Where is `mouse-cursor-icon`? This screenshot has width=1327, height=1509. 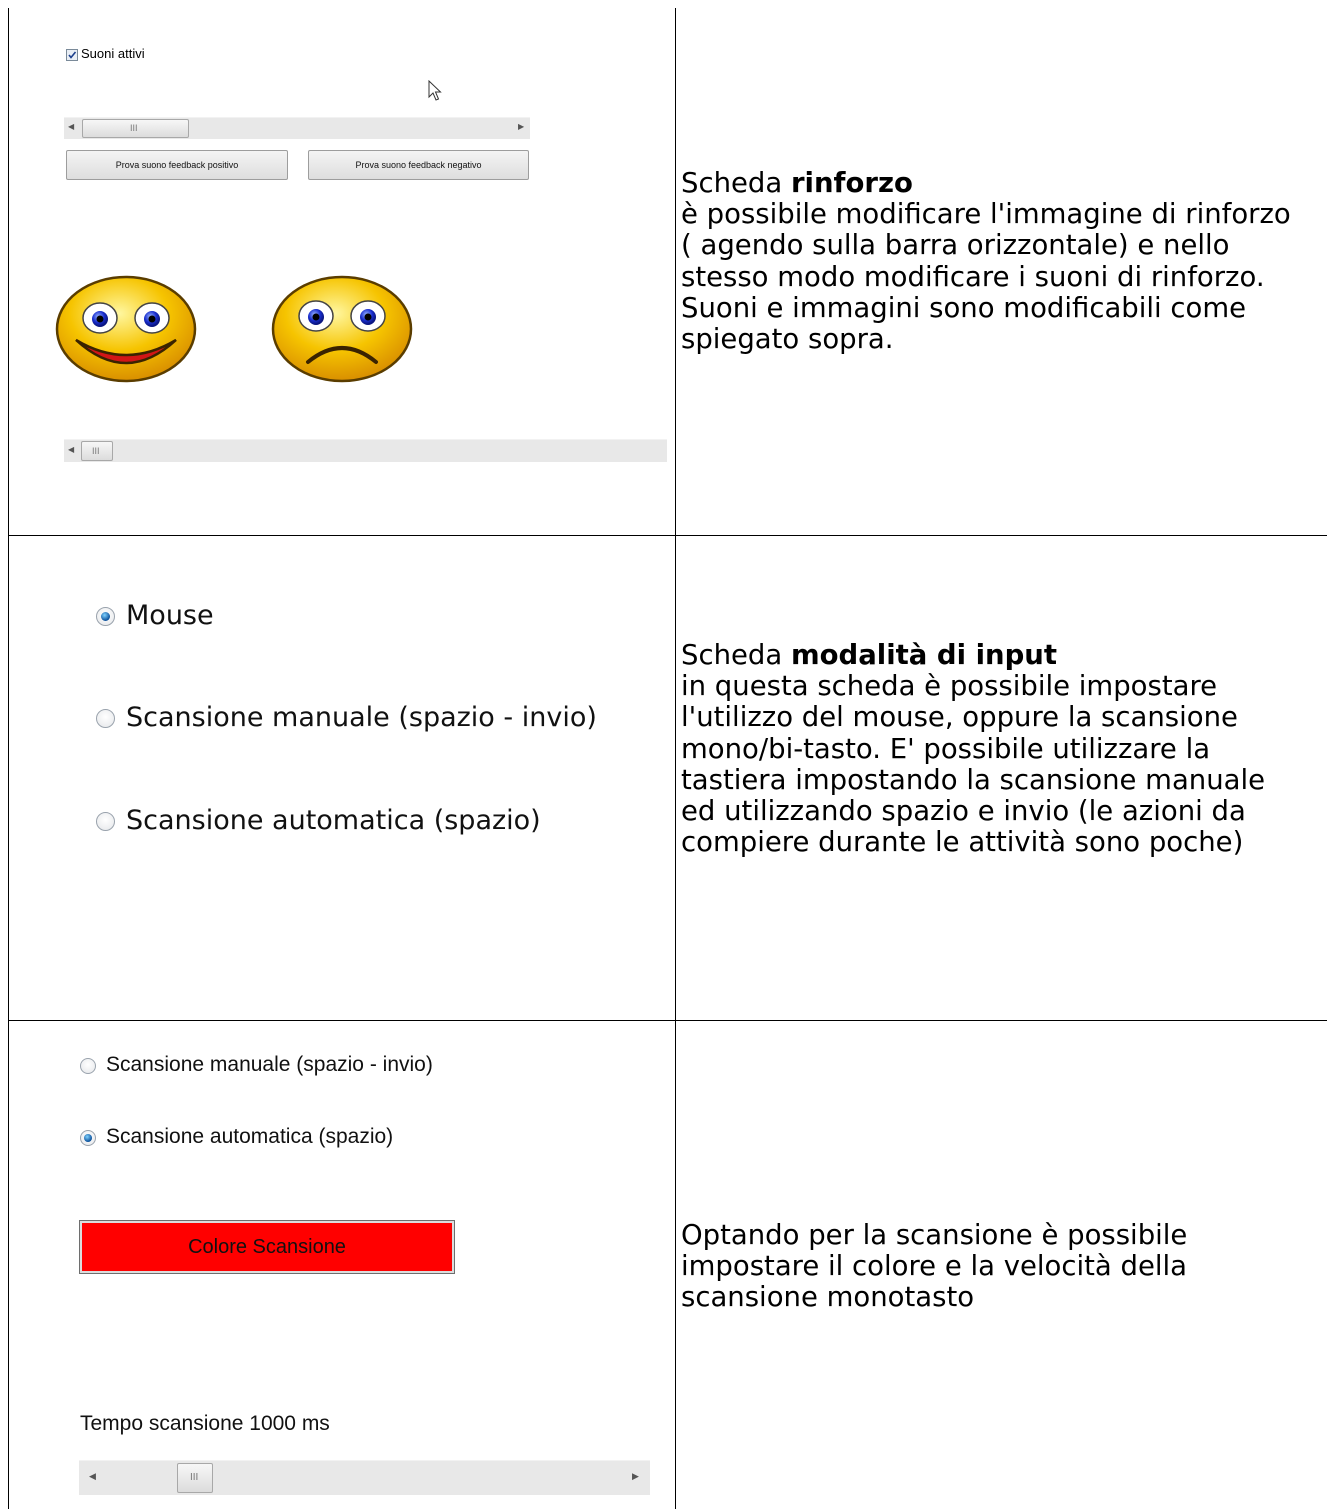
mouse-cursor-icon is located at coordinates (435, 90).